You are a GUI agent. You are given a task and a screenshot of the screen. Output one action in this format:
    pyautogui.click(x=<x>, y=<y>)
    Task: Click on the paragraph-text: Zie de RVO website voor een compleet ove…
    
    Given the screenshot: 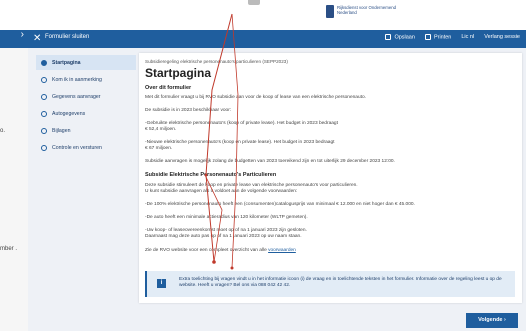 What is the action you would take?
    pyautogui.click(x=207, y=250)
    